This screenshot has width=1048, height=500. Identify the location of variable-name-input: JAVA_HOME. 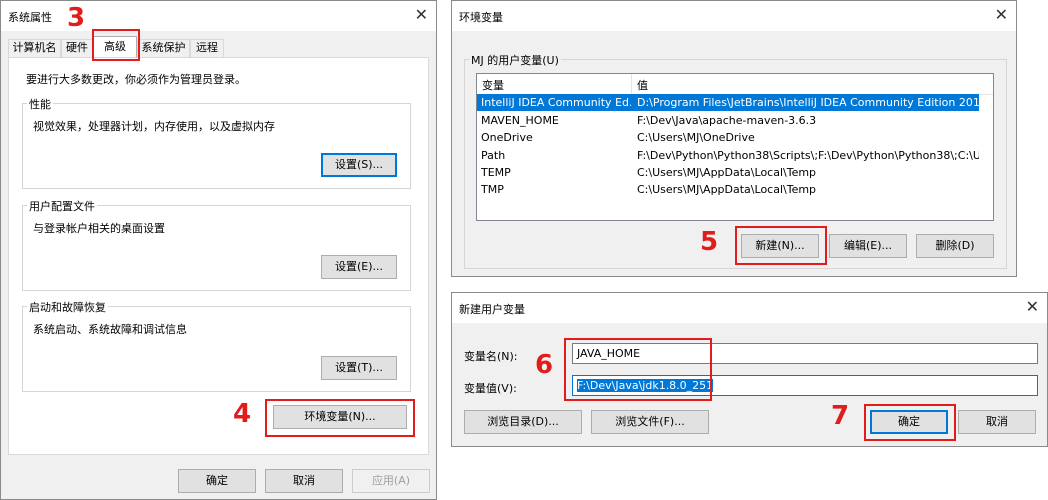
(805, 353).